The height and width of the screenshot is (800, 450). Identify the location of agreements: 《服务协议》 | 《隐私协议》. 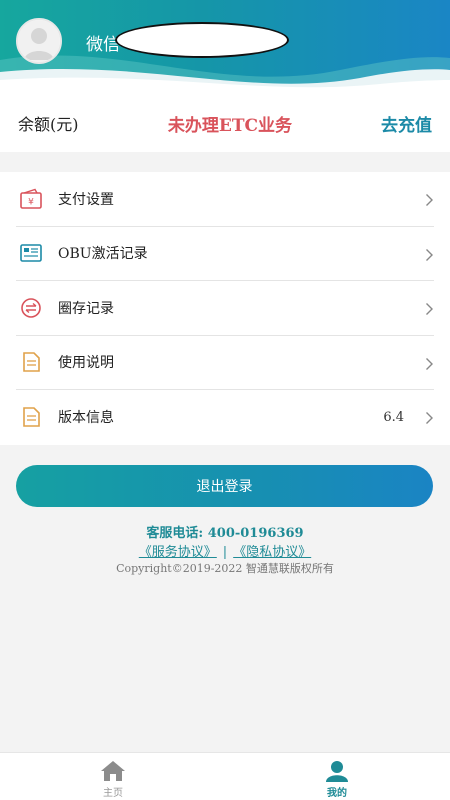
(225, 550).